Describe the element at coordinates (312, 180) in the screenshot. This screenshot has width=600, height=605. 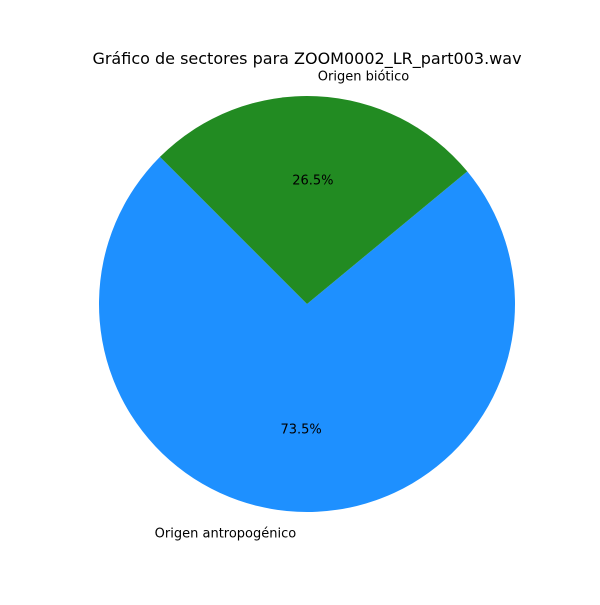
I see `slice-percent-label-2: 26.5%` at that location.